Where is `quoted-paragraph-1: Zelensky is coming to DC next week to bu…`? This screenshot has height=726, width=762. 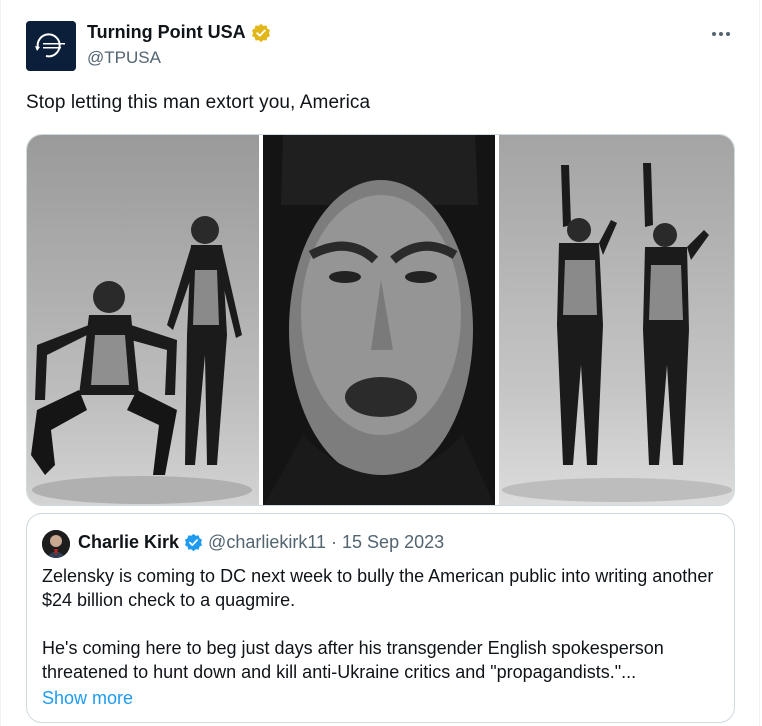
quoted-paragraph-1: Zelensky is coming to DC next week to bu… is located at coordinates (378, 588).